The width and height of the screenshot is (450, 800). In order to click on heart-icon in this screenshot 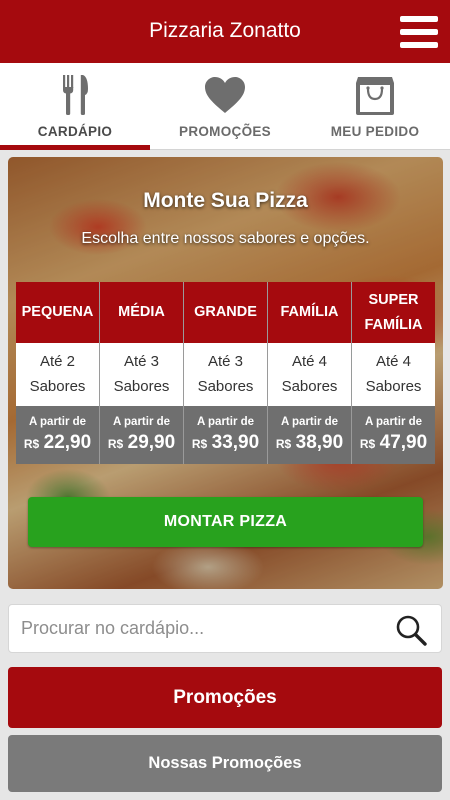, I will do `click(225, 95)`.